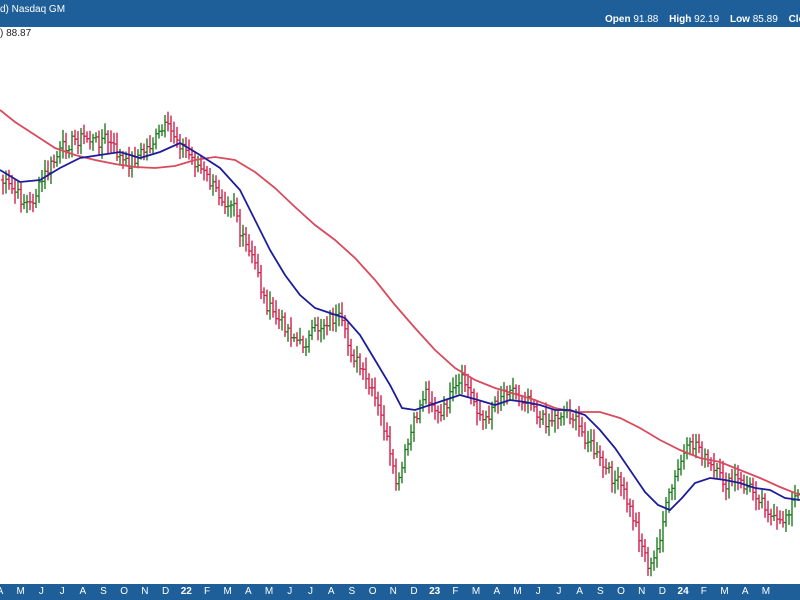 This screenshot has width=800, height=600. I want to click on high-label: High, so click(680, 19).